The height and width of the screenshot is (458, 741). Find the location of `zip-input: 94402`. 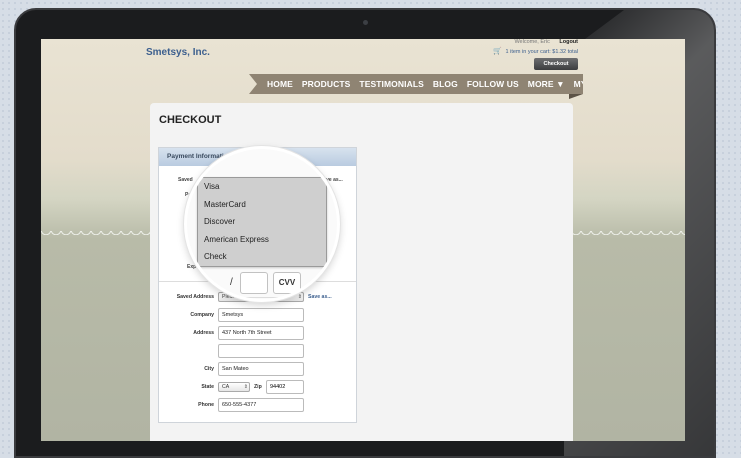

zip-input: 94402 is located at coordinates (285, 387).